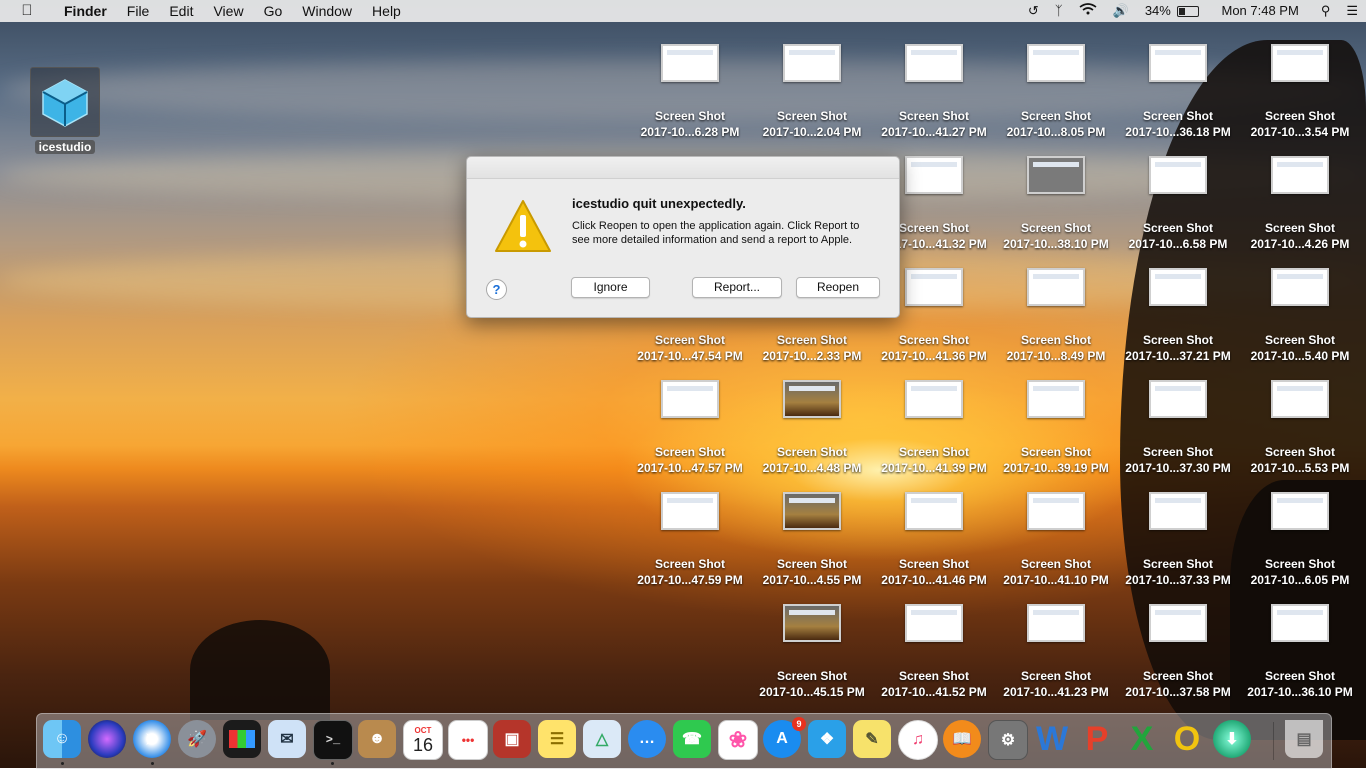  Describe the element at coordinates (228, 11) in the screenshot. I see `menu-view: View` at that location.